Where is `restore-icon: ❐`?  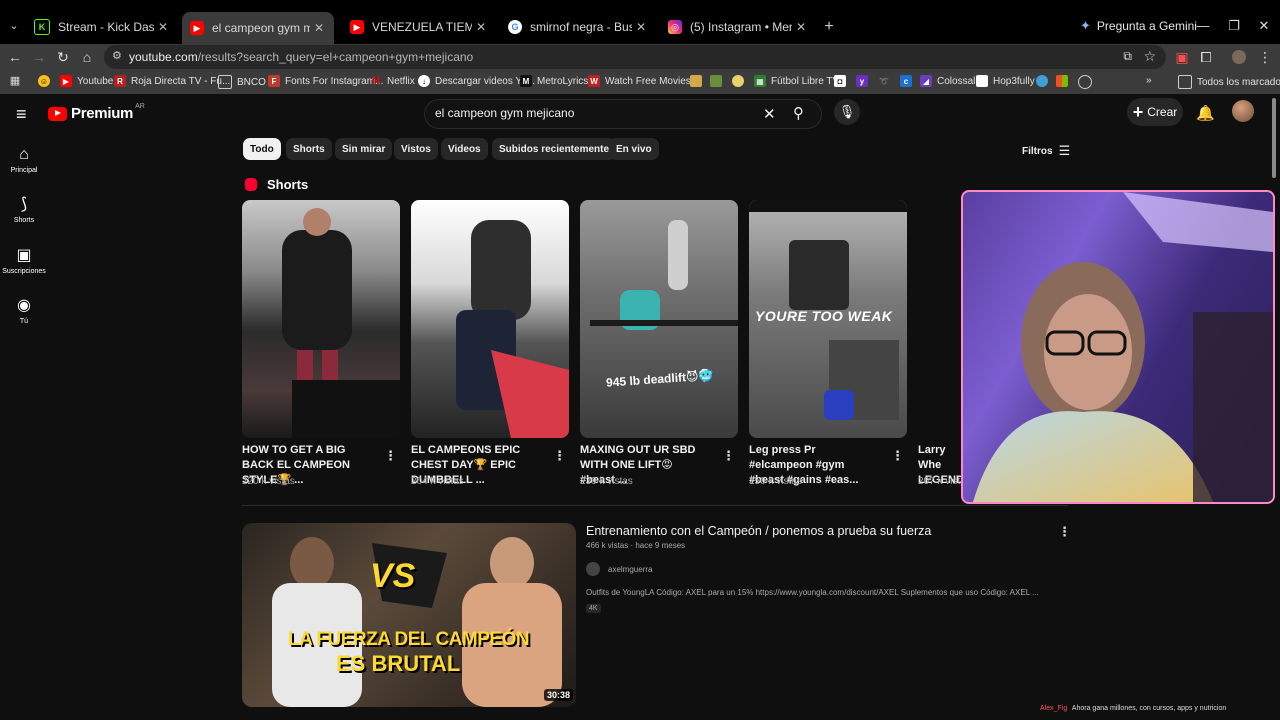
restore-icon: ❐ is located at coordinates (1234, 26).